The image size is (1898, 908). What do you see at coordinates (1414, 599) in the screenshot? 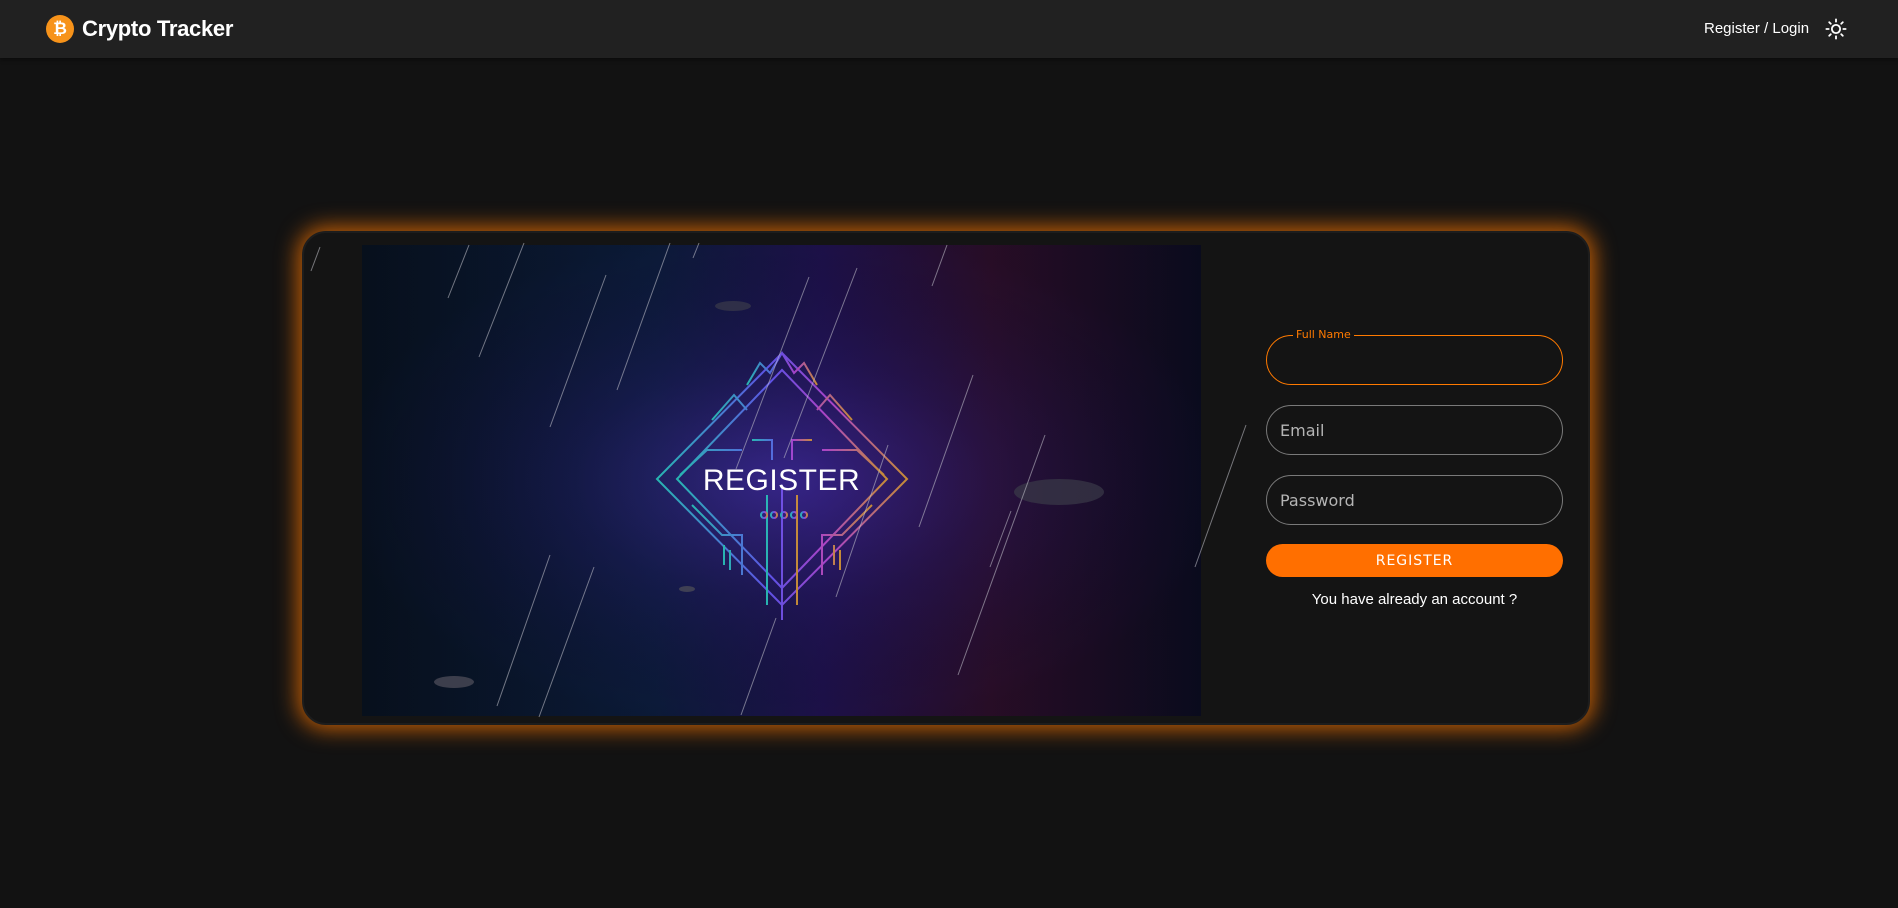
I see `already-have-account-link: You have already an account ?` at bounding box center [1414, 599].